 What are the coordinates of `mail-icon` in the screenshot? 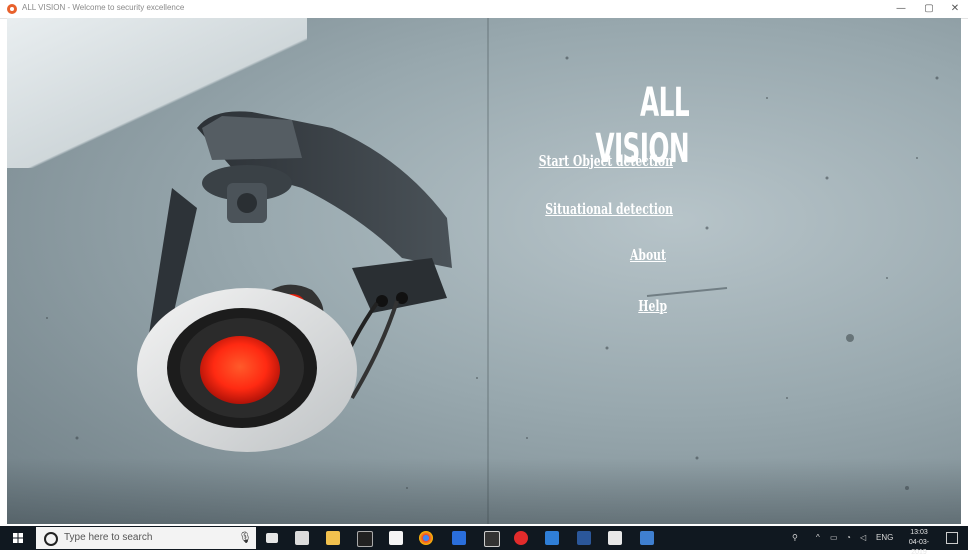 It's located at (615, 538).